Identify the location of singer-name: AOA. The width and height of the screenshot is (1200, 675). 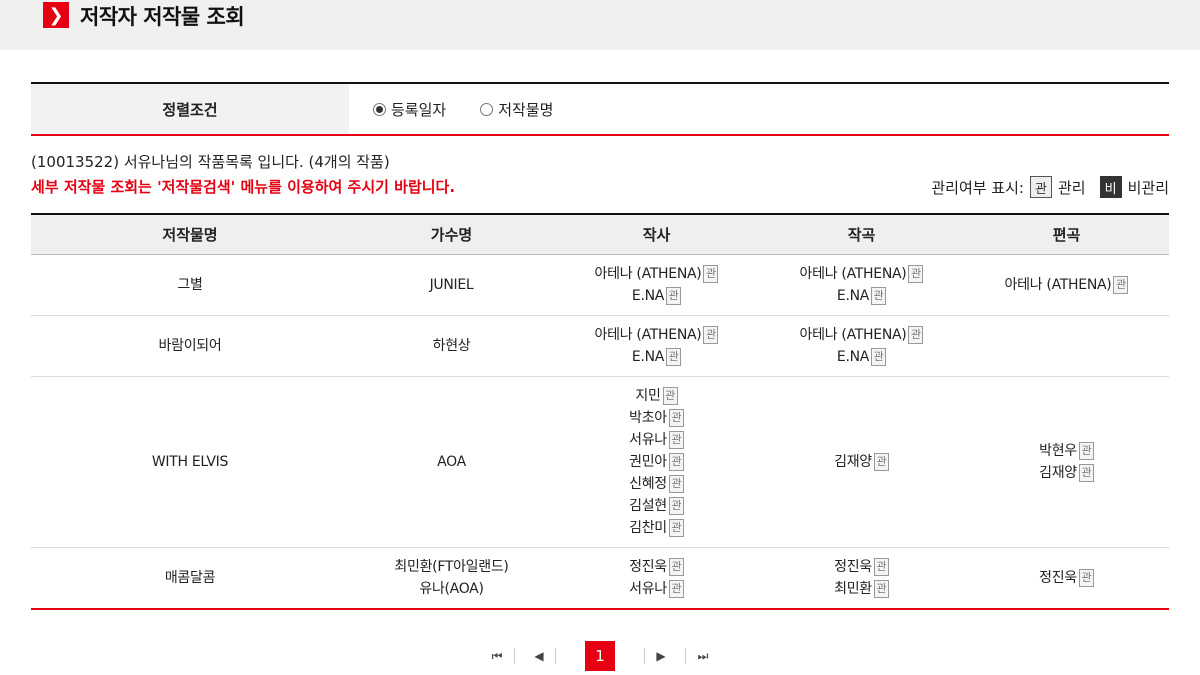
(451, 462).